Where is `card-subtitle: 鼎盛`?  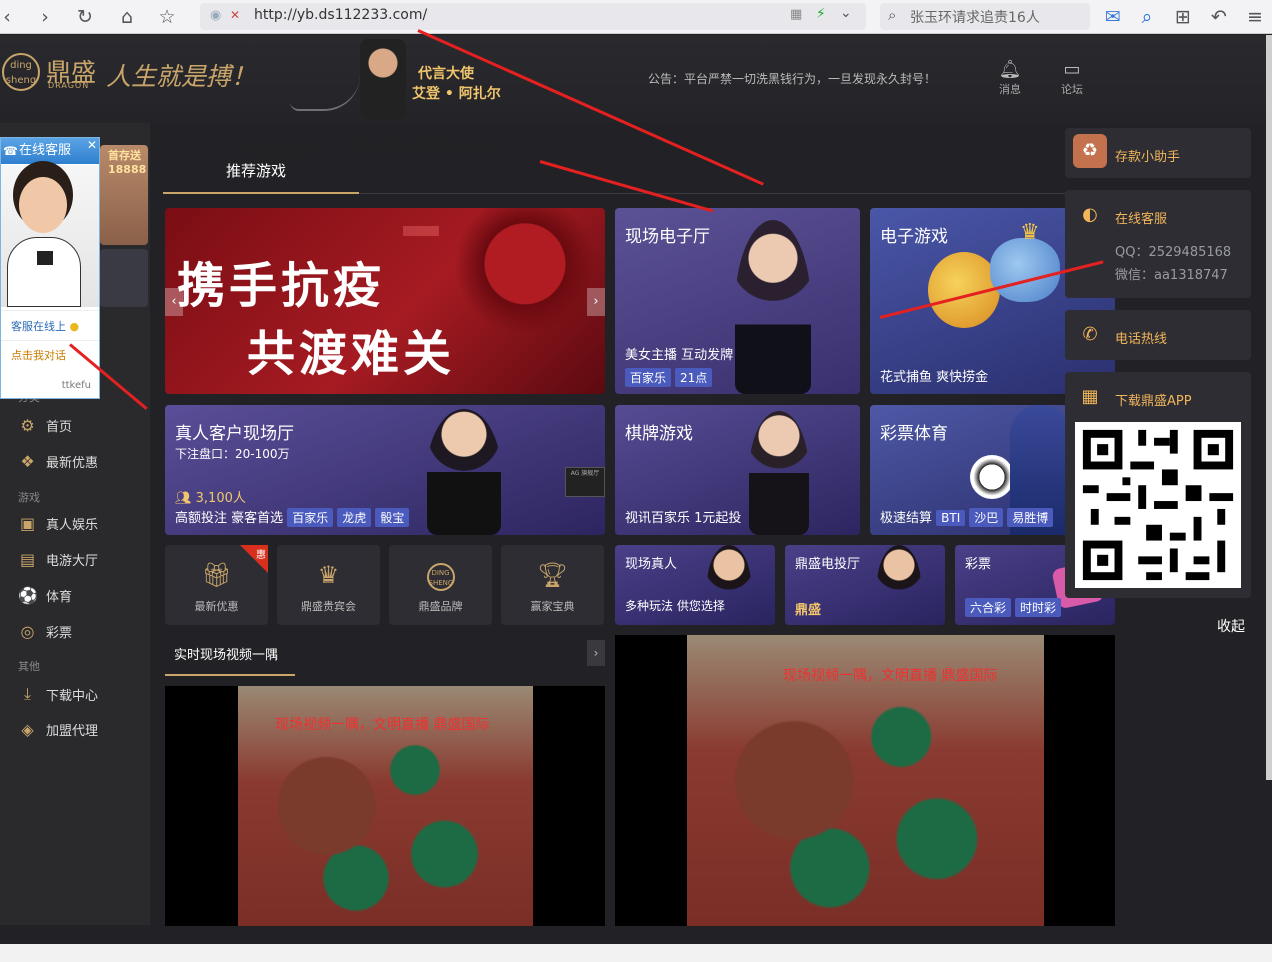 card-subtitle: 鼎盛 is located at coordinates (808, 610).